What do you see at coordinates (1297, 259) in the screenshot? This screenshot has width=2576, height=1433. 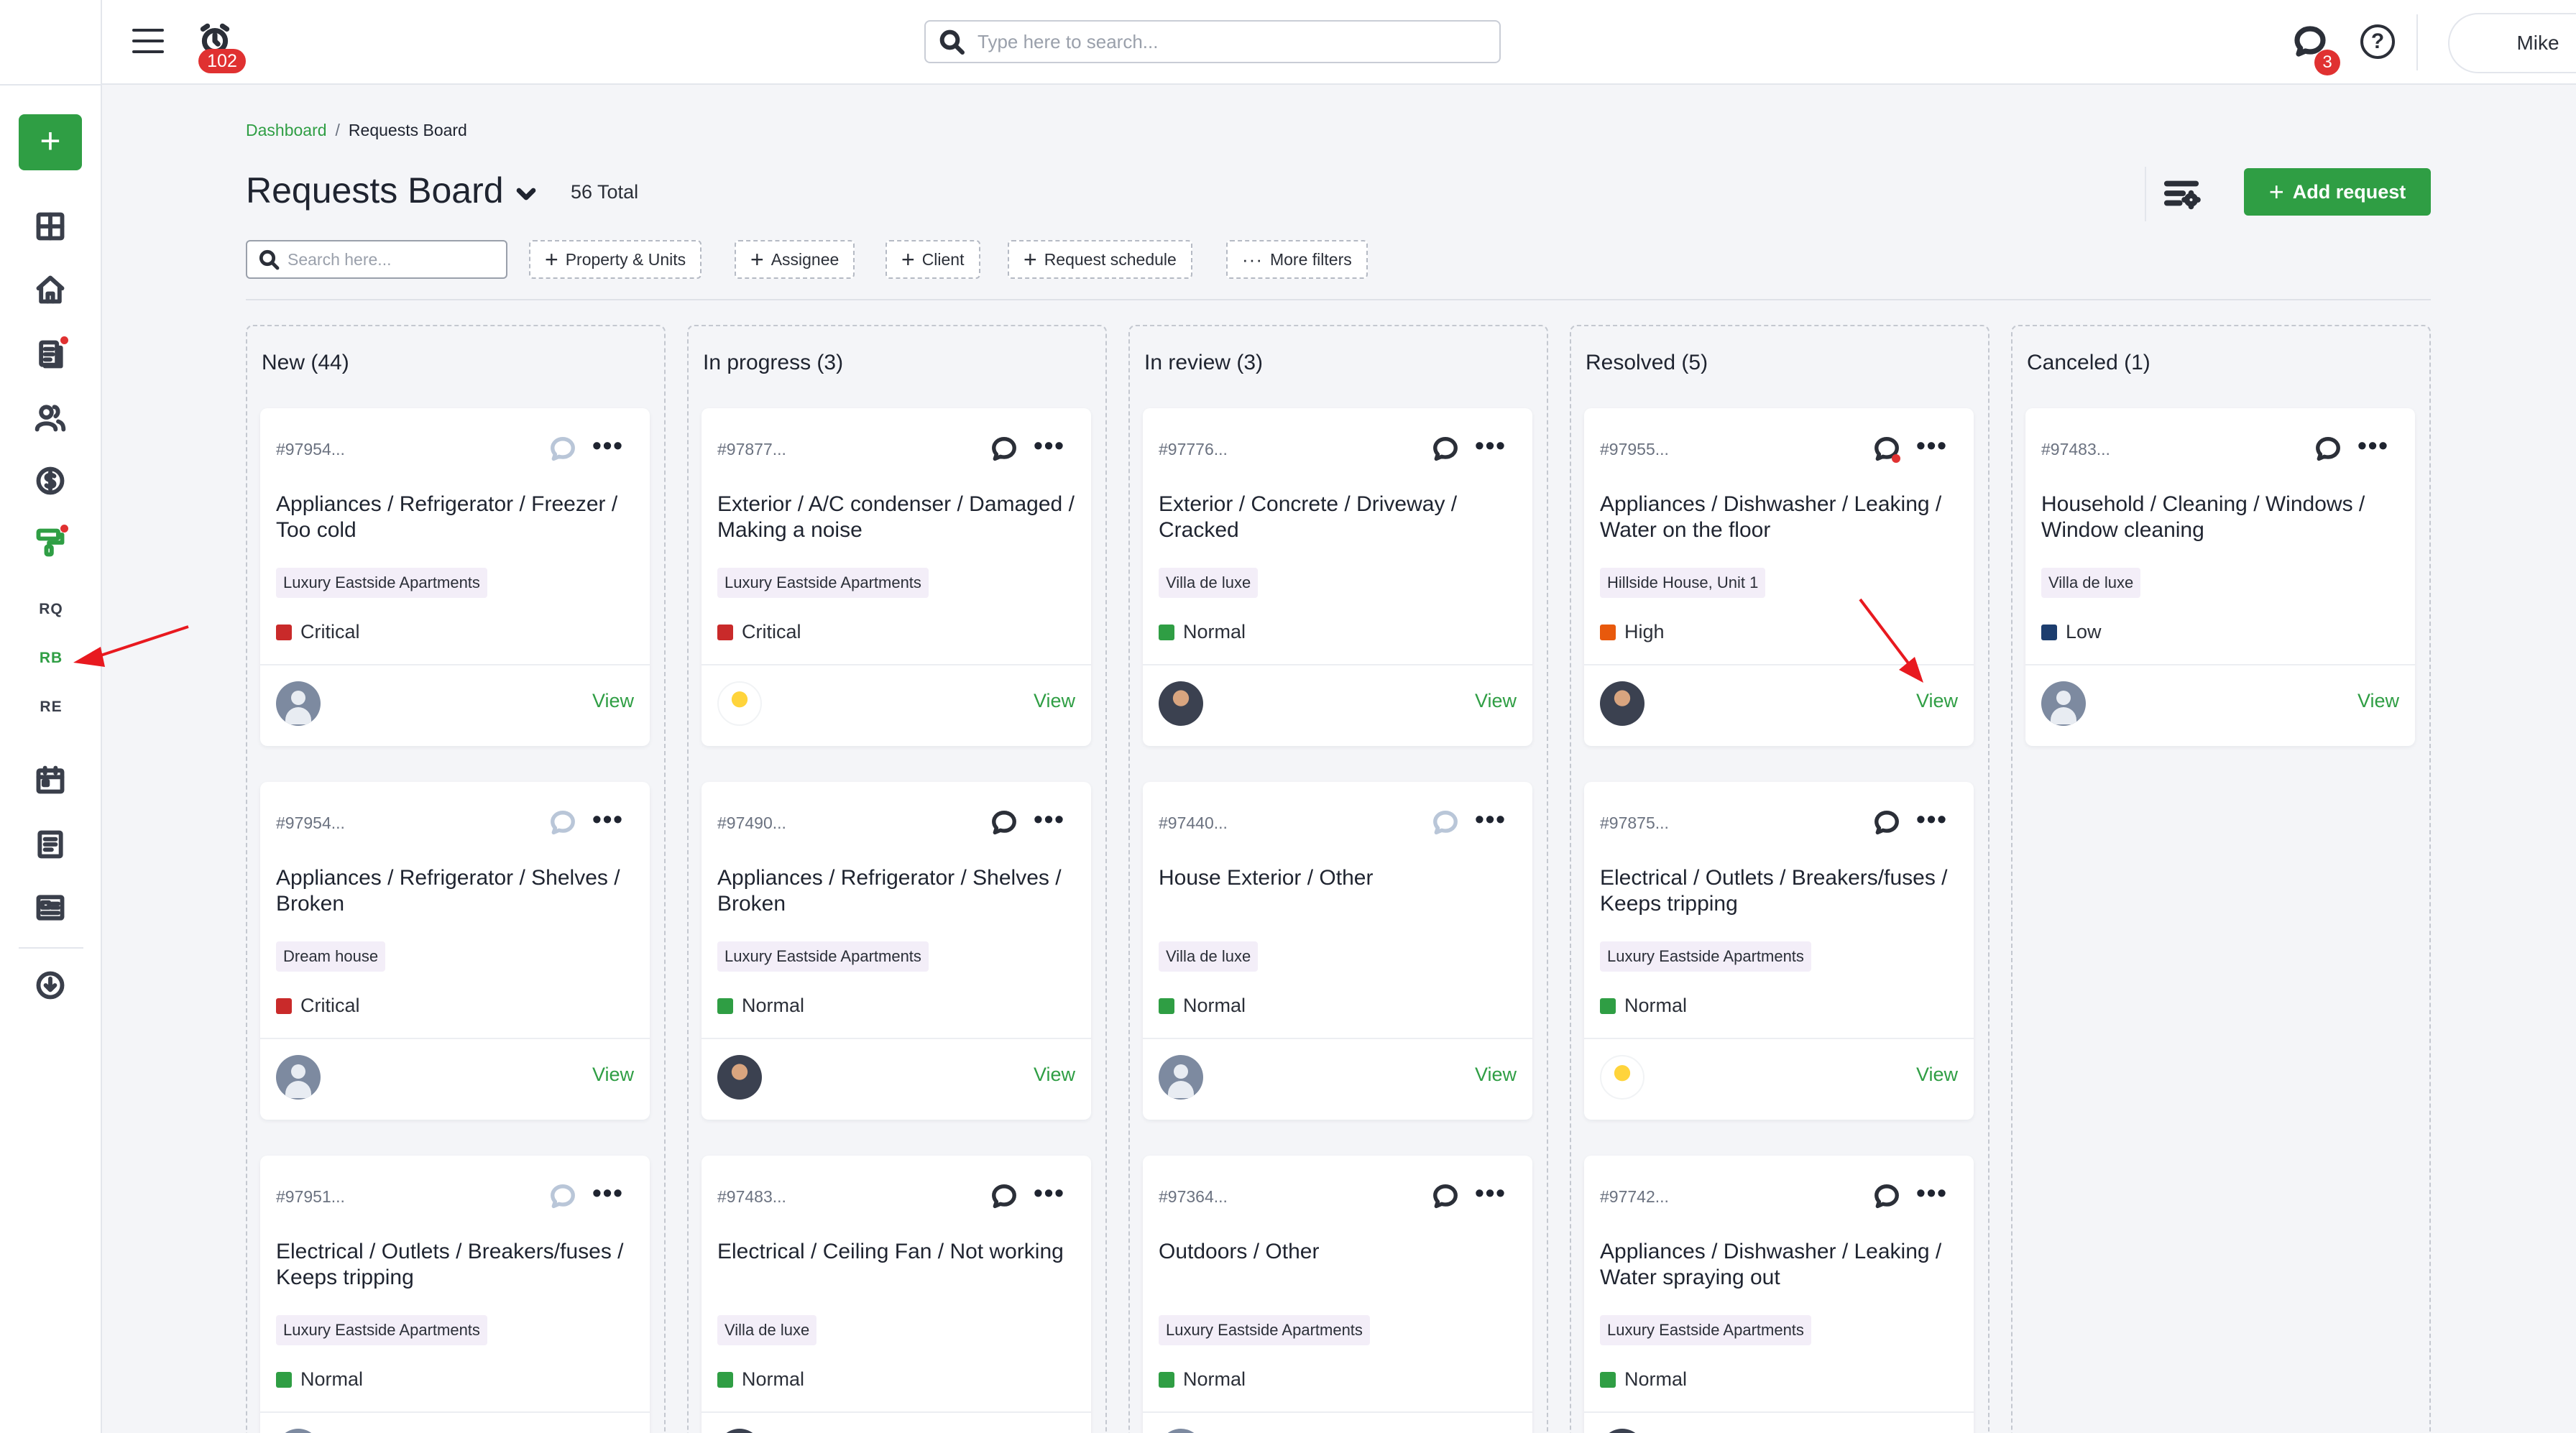 I see `more-filters-button: ··· More filters` at bounding box center [1297, 259].